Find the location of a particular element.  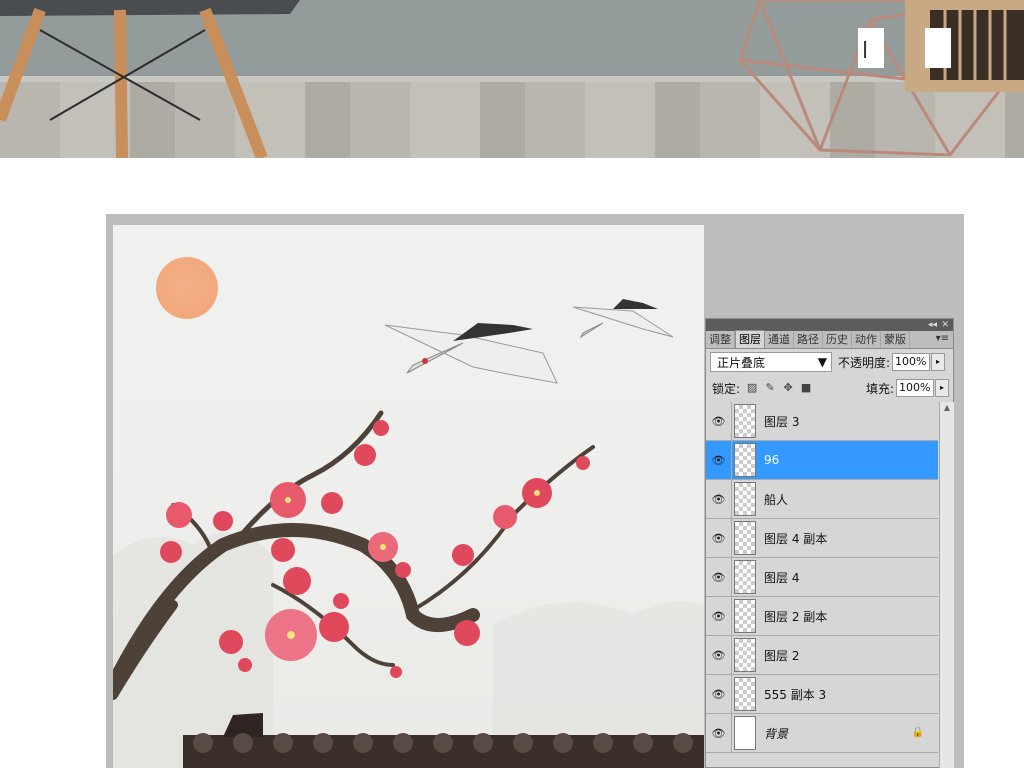

layer-row: 👁 555 副本 3 is located at coordinates (822, 694).